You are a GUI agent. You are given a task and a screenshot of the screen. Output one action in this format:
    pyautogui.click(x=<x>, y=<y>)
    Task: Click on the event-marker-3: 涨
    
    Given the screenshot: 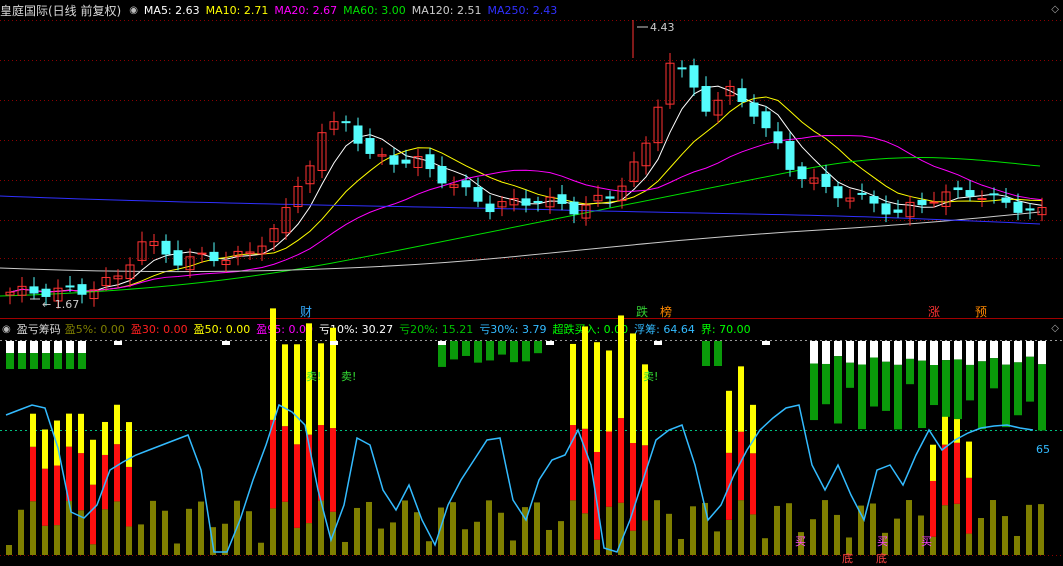 What is the action you would take?
    pyautogui.click(x=934, y=311)
    